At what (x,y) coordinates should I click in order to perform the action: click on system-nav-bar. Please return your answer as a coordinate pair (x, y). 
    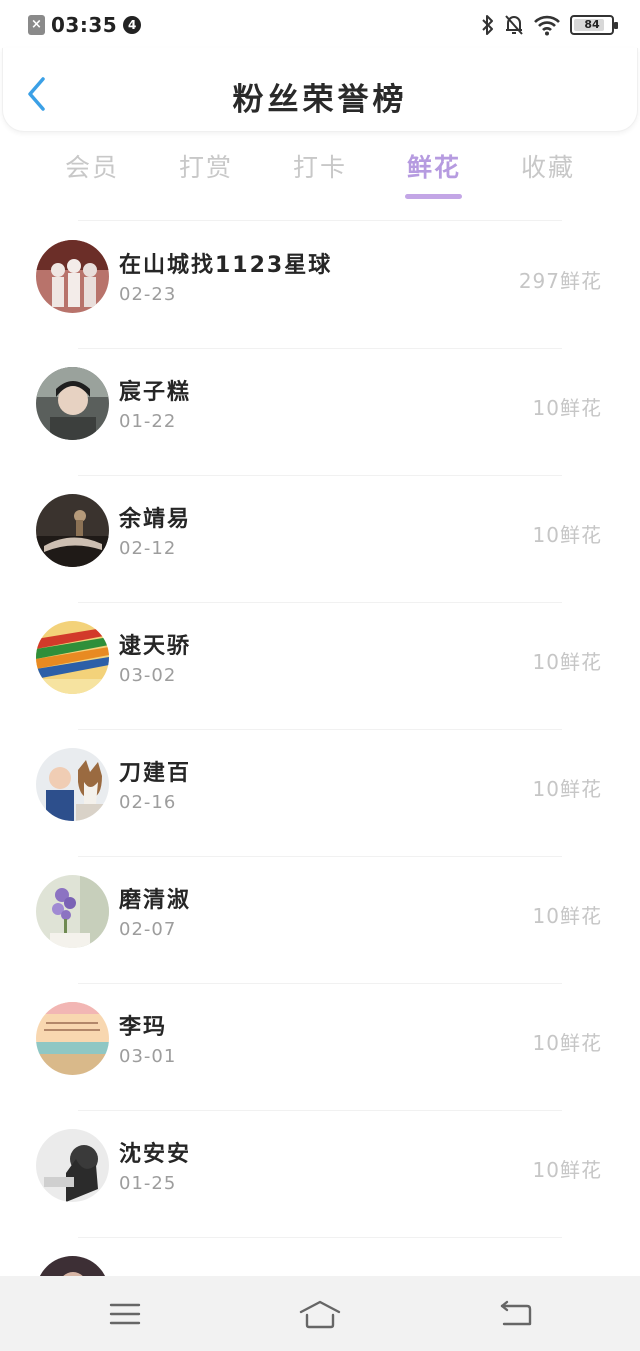
    Looking at the image, I should click on (320, 1313).